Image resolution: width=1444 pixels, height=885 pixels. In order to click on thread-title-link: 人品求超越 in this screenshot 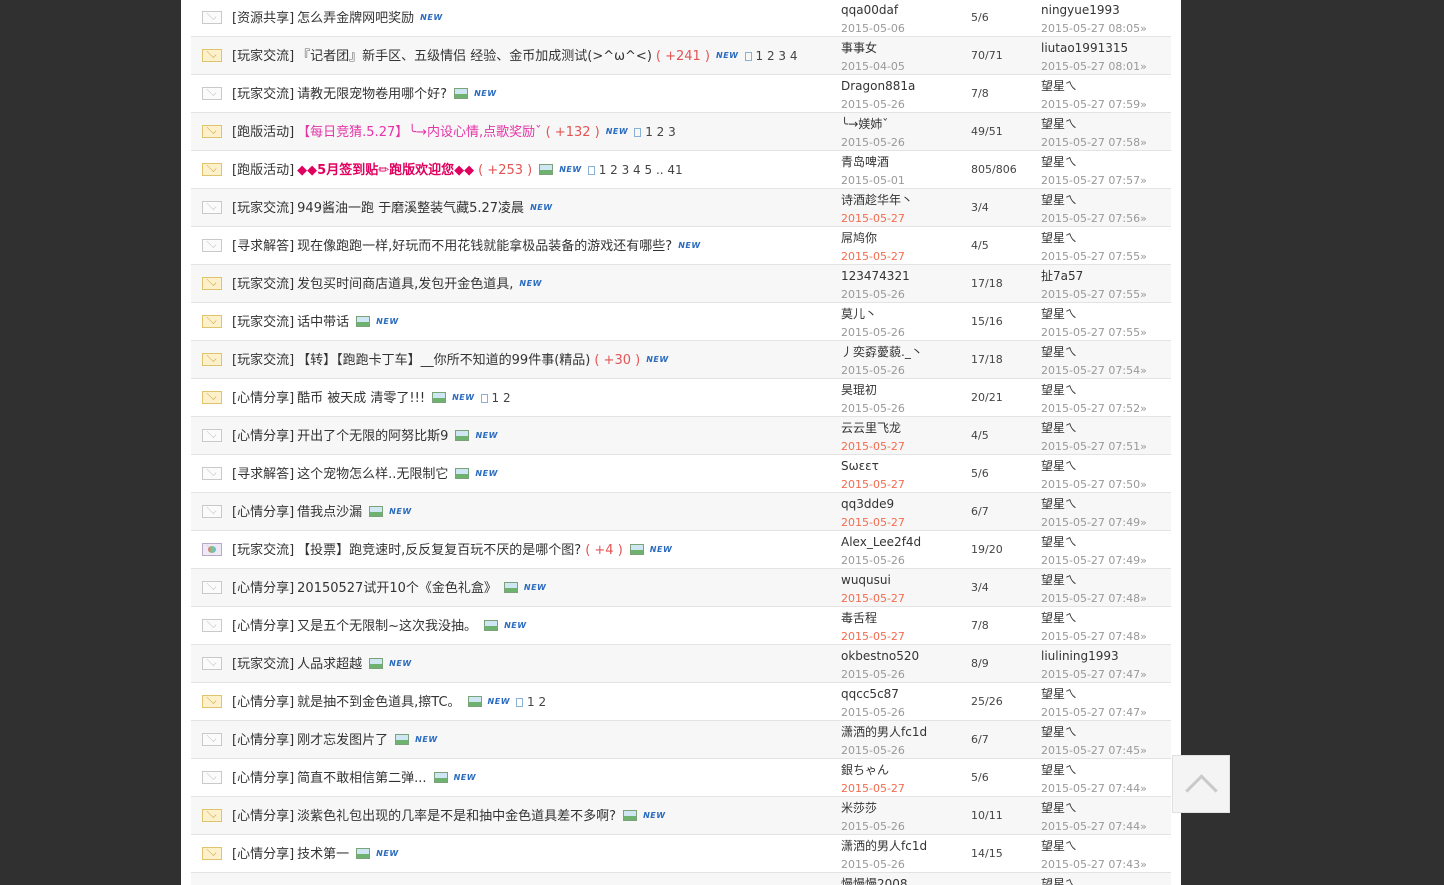, I will do `click(329, 664)`.